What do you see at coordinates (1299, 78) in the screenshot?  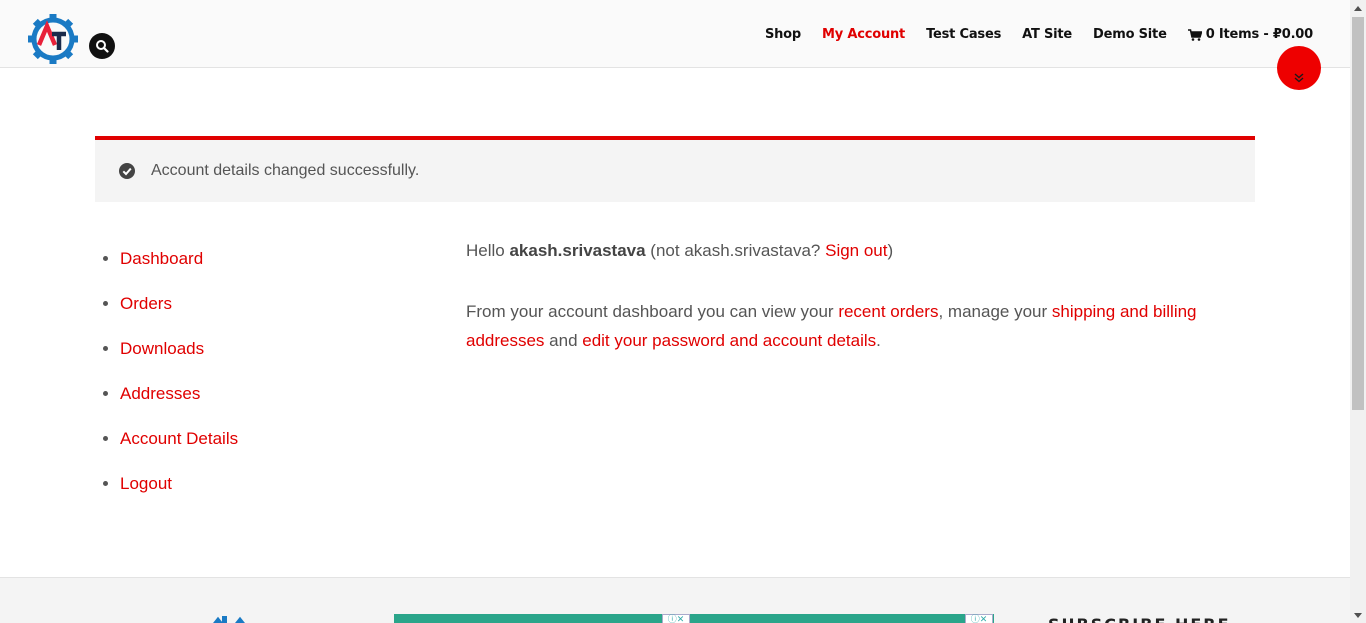 I see `double-chevron-down-icon` at bounding box center [1299, 78].